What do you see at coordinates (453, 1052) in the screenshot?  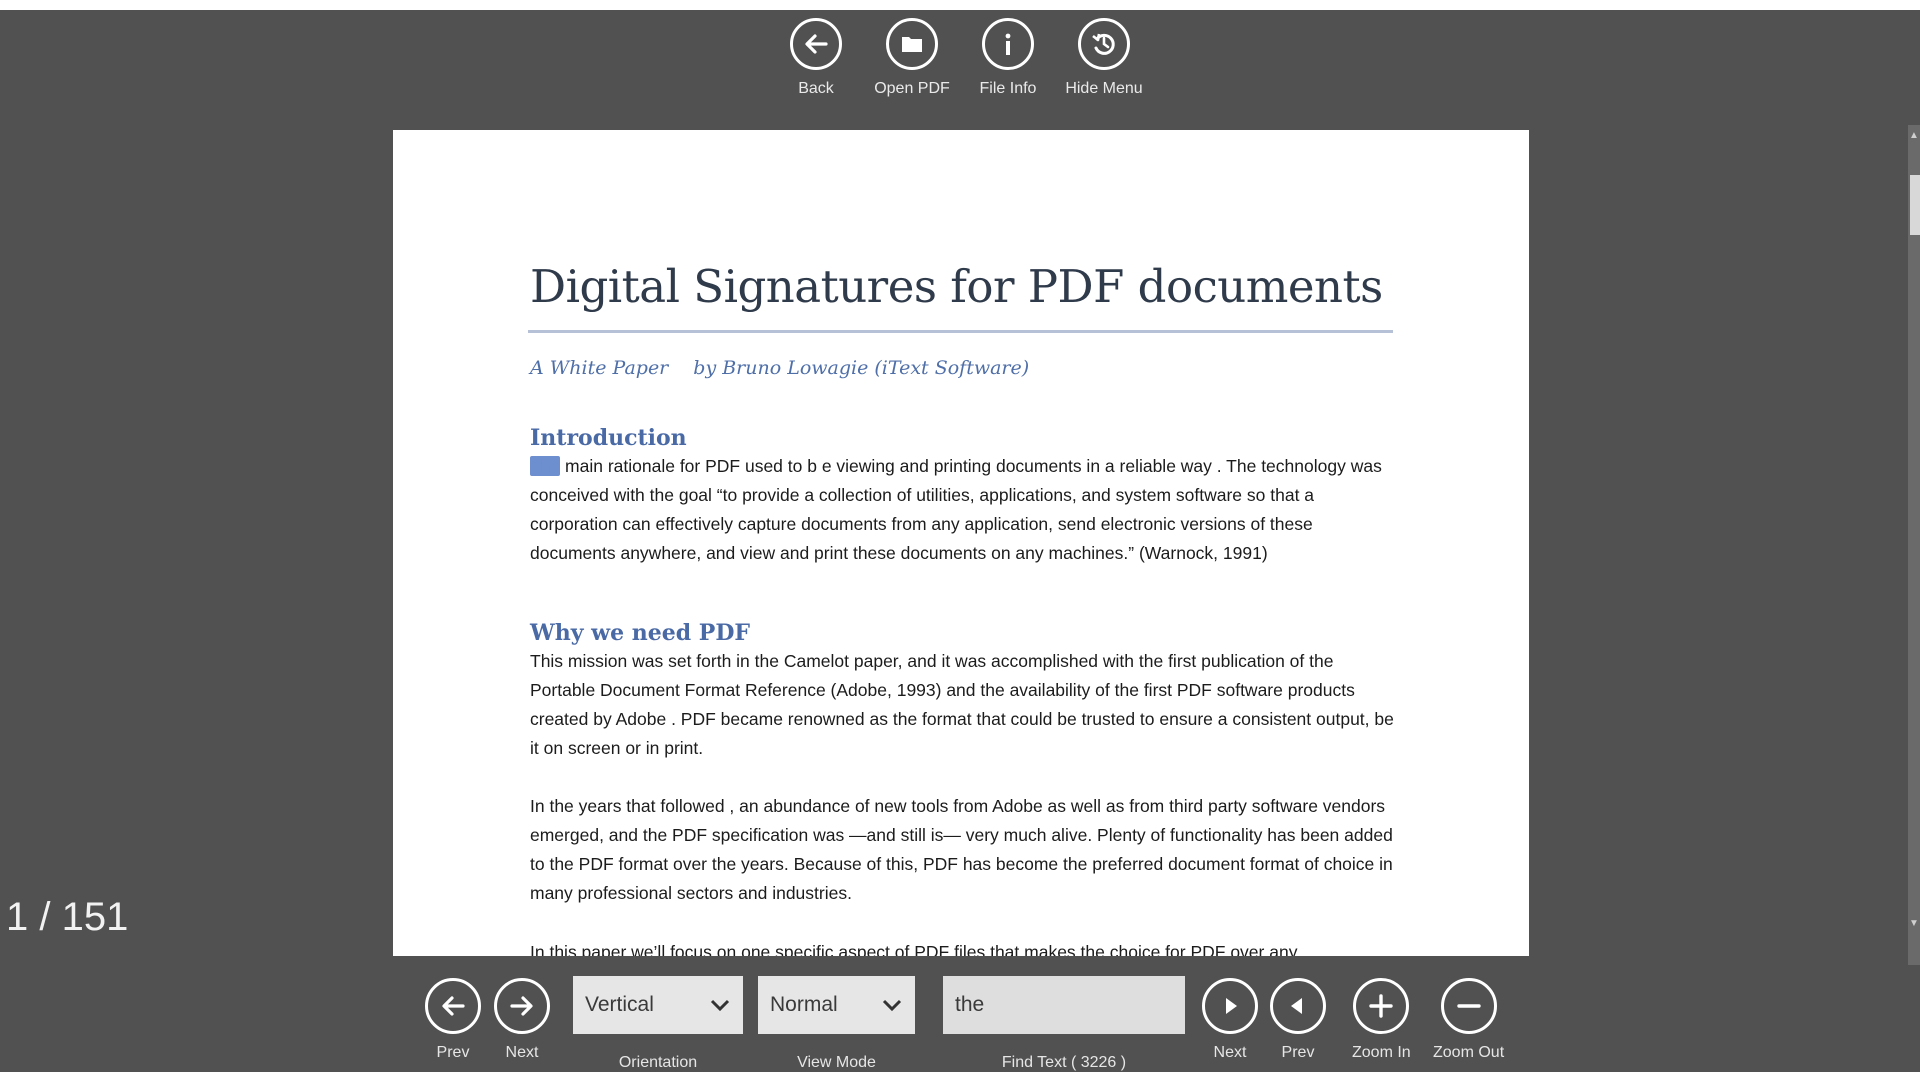 I see `prev-page-label: Prev` at bounding box center [453, 1052].